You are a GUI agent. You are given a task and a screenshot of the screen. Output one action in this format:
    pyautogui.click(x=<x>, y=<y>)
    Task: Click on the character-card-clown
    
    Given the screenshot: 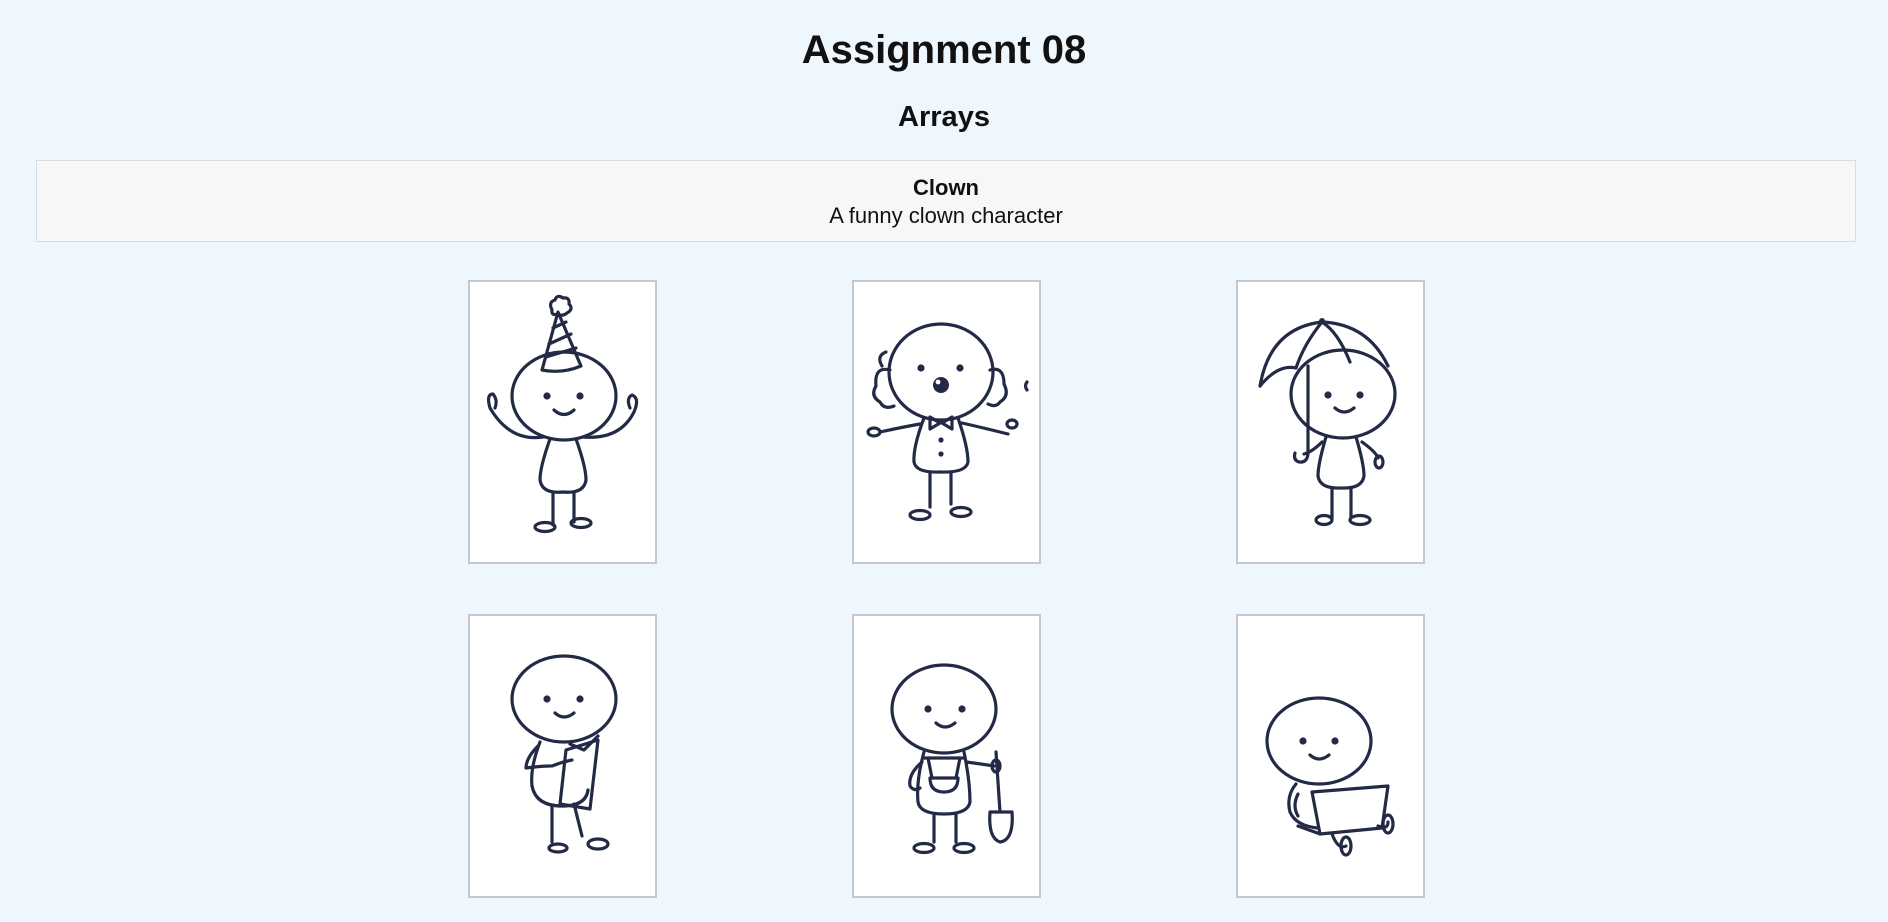 What is the action you would take?
    pyautogui.click(x=946, y=422)
    